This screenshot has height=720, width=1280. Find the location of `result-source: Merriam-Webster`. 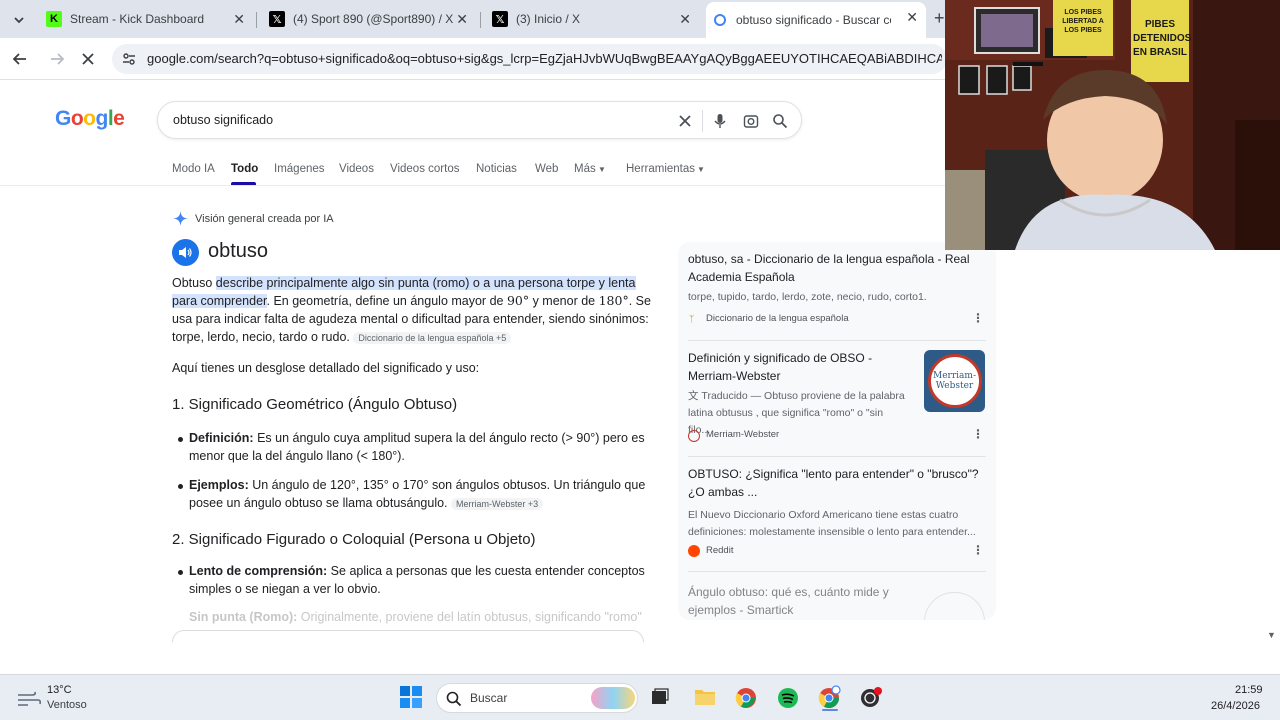

result-source: Merriam-Webster is located at coordinates (743, 434).